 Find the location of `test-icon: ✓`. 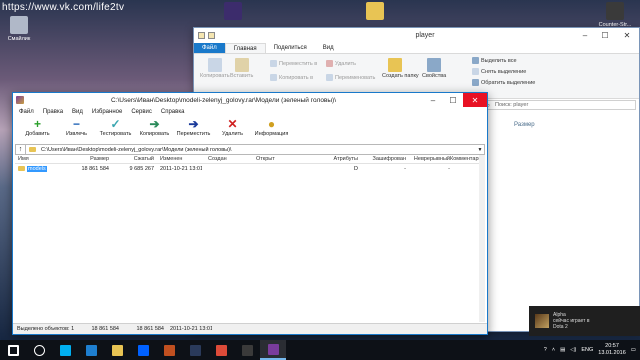

test-icon: ✓ is located at coordinates (115, 124).